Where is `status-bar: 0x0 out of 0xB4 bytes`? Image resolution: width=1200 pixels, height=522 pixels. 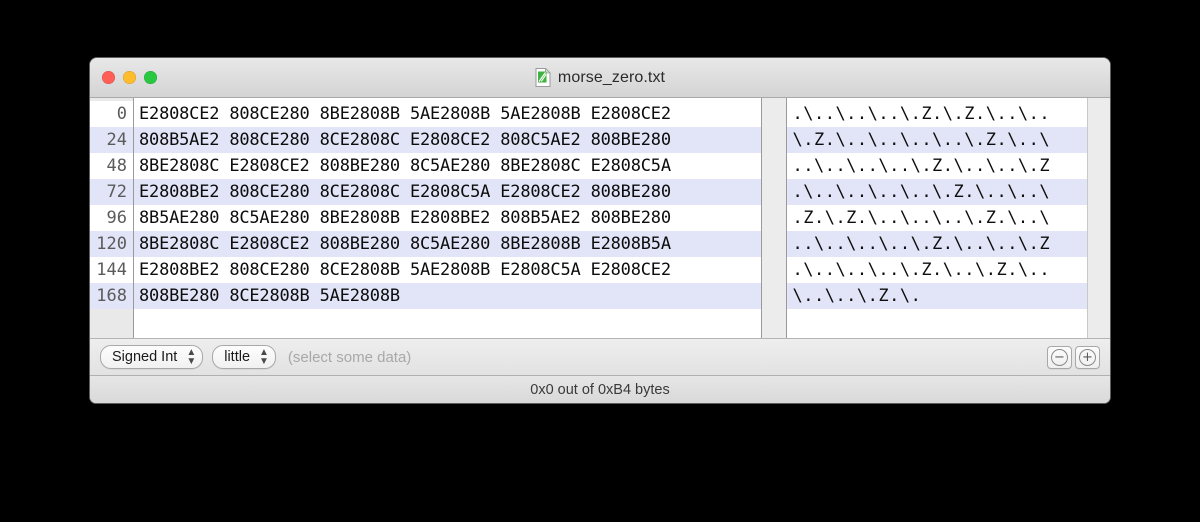 status-bar: 0x0 out of 0xB4 bytes is located at coordinates (600, 389).